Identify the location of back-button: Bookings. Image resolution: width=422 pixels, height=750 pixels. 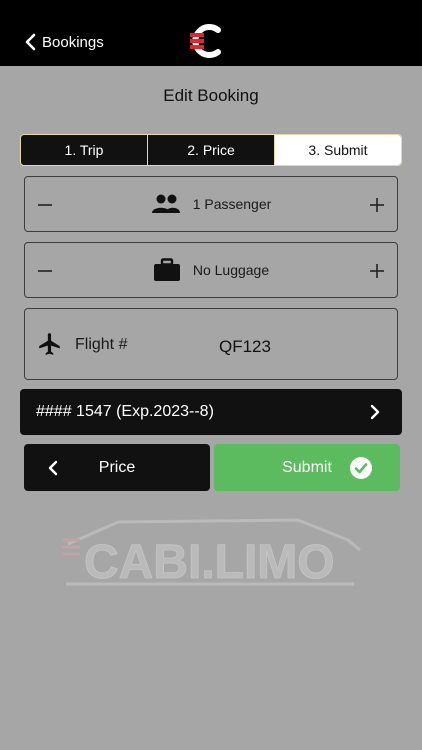
(64, 42).